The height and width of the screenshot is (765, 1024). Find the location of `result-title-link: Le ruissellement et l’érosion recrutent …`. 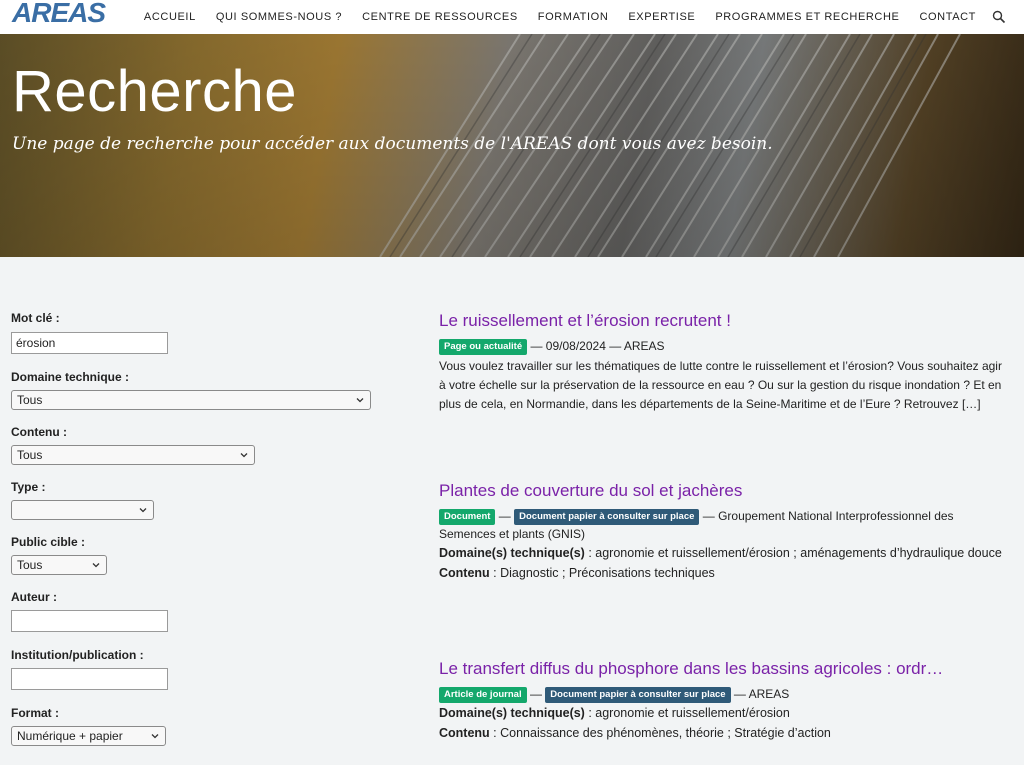

result-title-link: Le ruissellement et l’érosion recrutent … is located at coordinates (724, 321).